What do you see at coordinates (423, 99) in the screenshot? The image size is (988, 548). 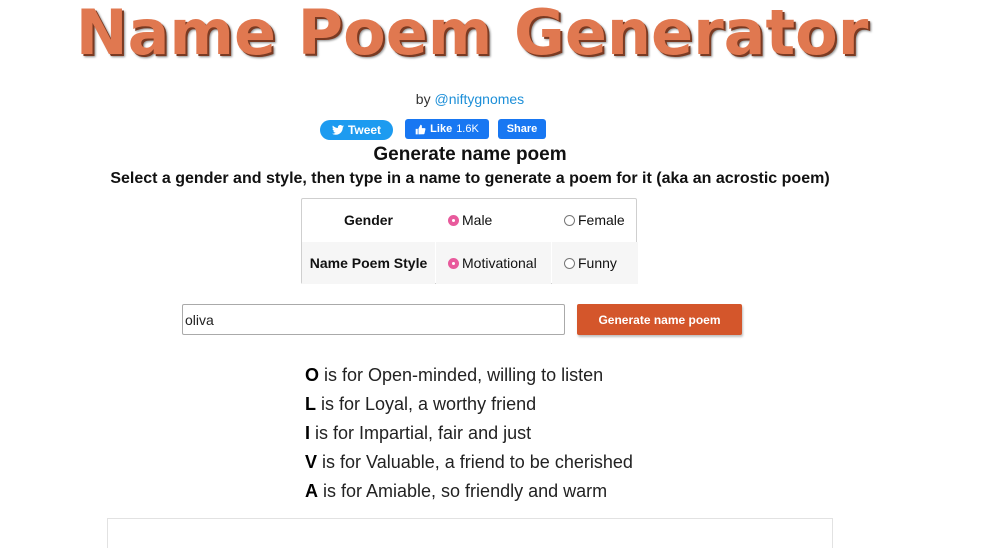 I see `byline-prefix: by` at bounding box center [423, 99].